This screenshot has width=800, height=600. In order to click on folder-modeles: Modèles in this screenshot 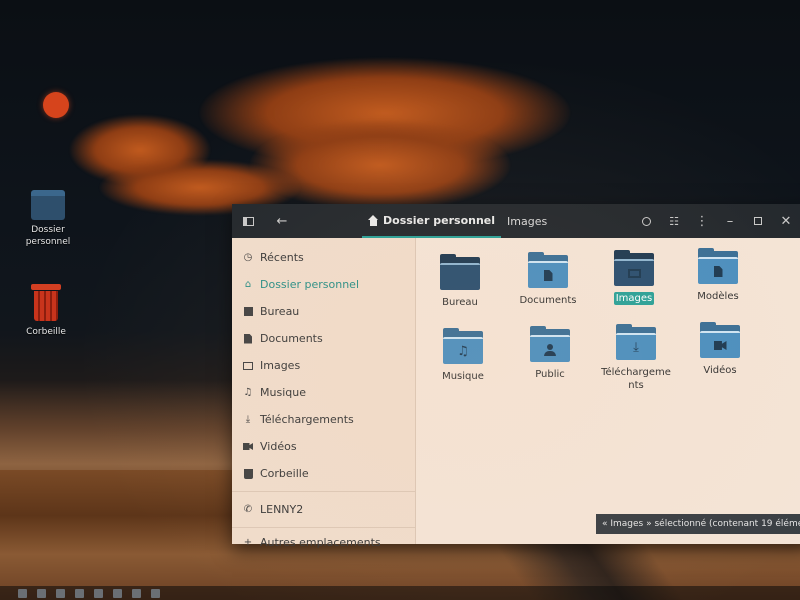, I will do `click(718, 275)`.